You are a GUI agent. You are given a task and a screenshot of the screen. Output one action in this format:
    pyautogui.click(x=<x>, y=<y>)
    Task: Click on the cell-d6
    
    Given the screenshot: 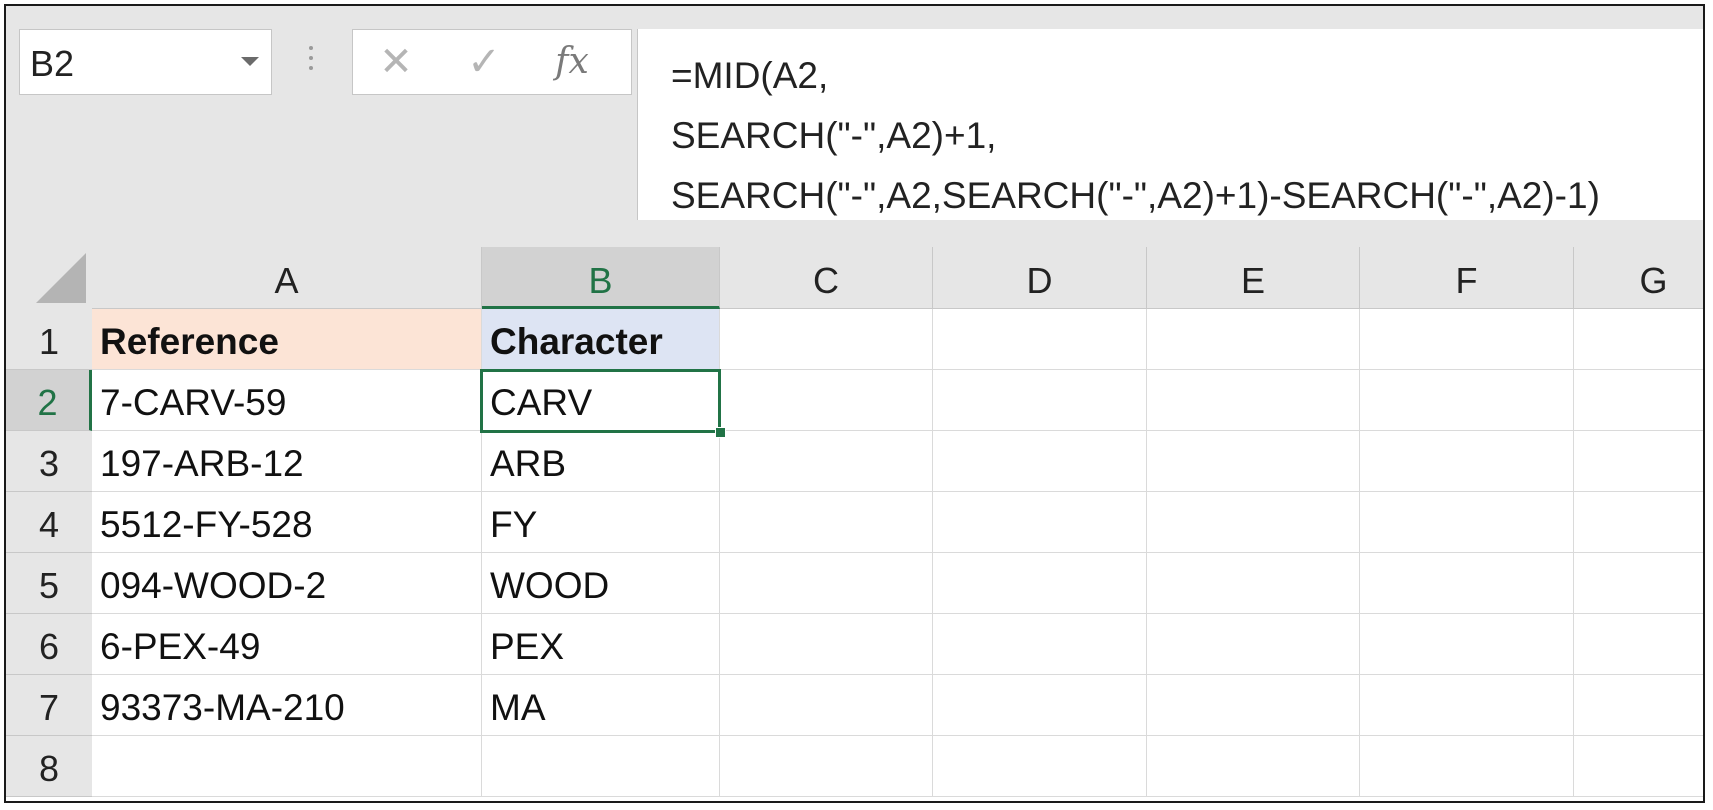 What is the action you would take?
    pyautogui.click(x=1040, y=644)
    